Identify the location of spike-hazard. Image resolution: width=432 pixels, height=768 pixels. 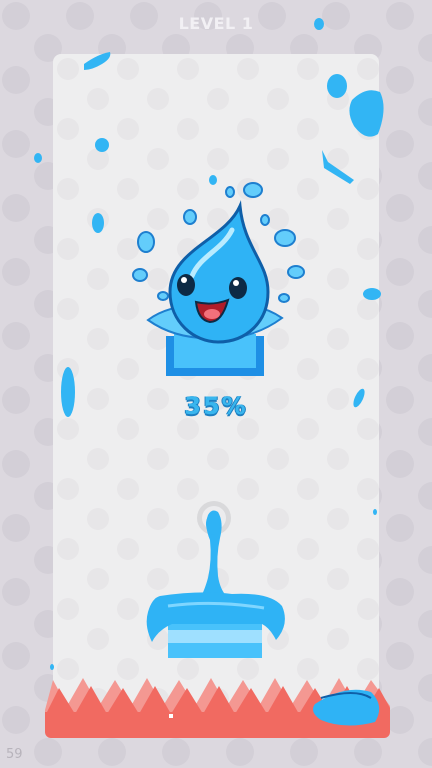
(217, 708).